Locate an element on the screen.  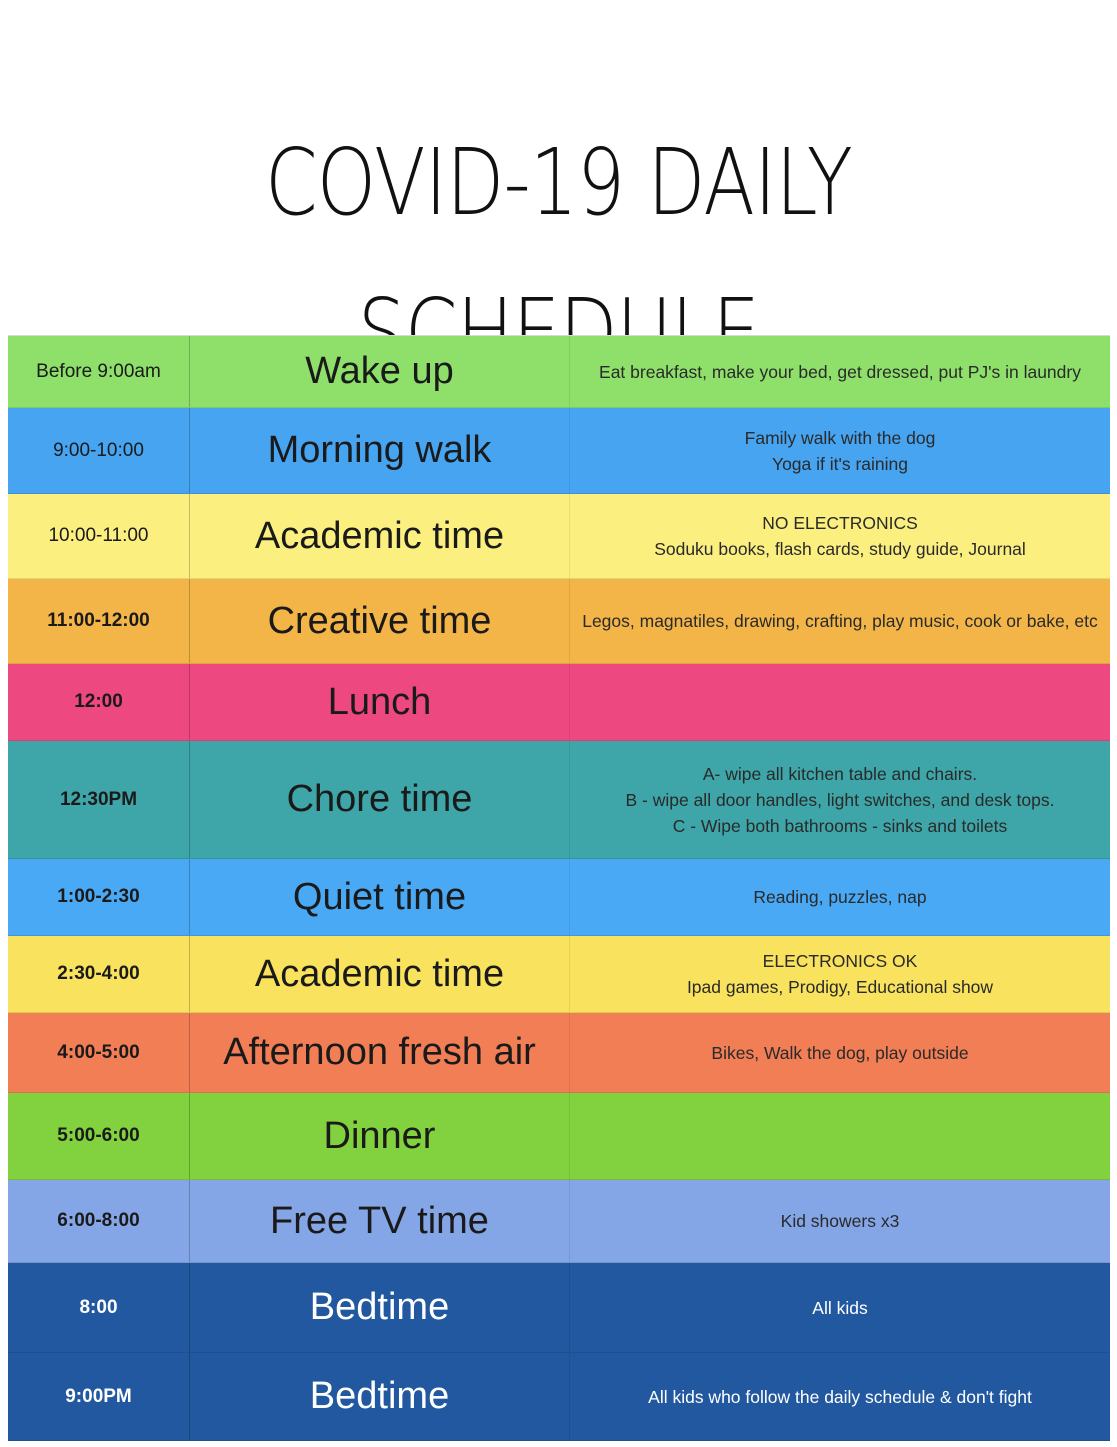
activity-cell: Wake up is located at coordinates (380, 371).